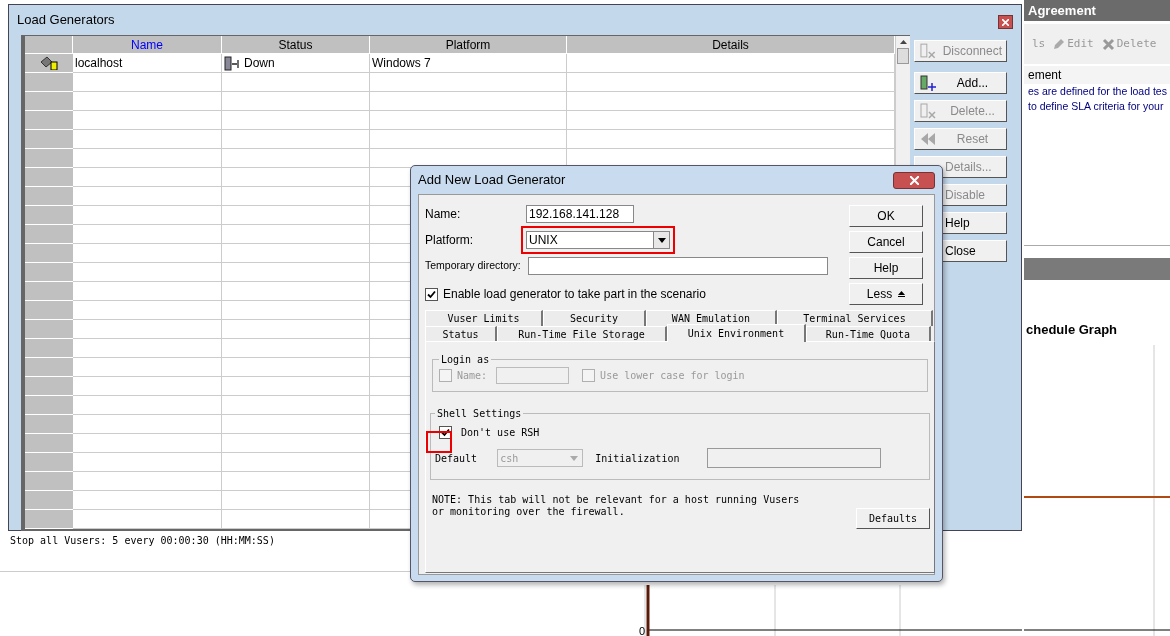 The width and height of the screenshot is (1170, 636). Describe the element at coordinates (468, 45) in the screenshot. I see `column-header: Platform` at that location.